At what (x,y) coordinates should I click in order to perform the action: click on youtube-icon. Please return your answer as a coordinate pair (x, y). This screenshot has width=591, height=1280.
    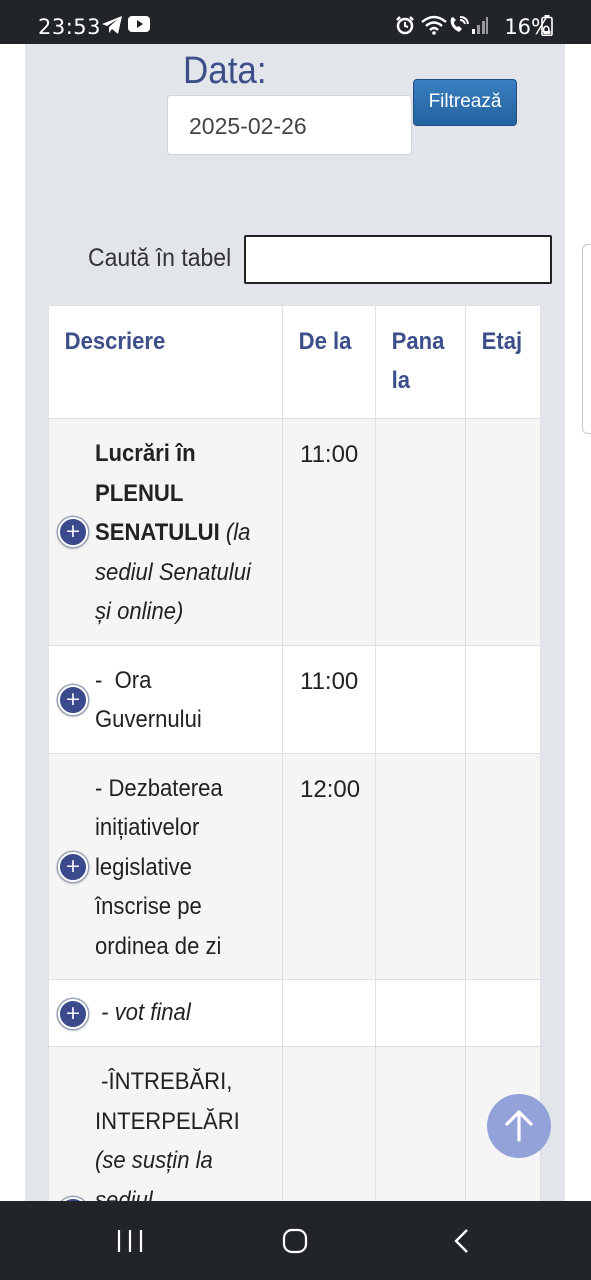
    Looking at the image, I should click on (139, 24).